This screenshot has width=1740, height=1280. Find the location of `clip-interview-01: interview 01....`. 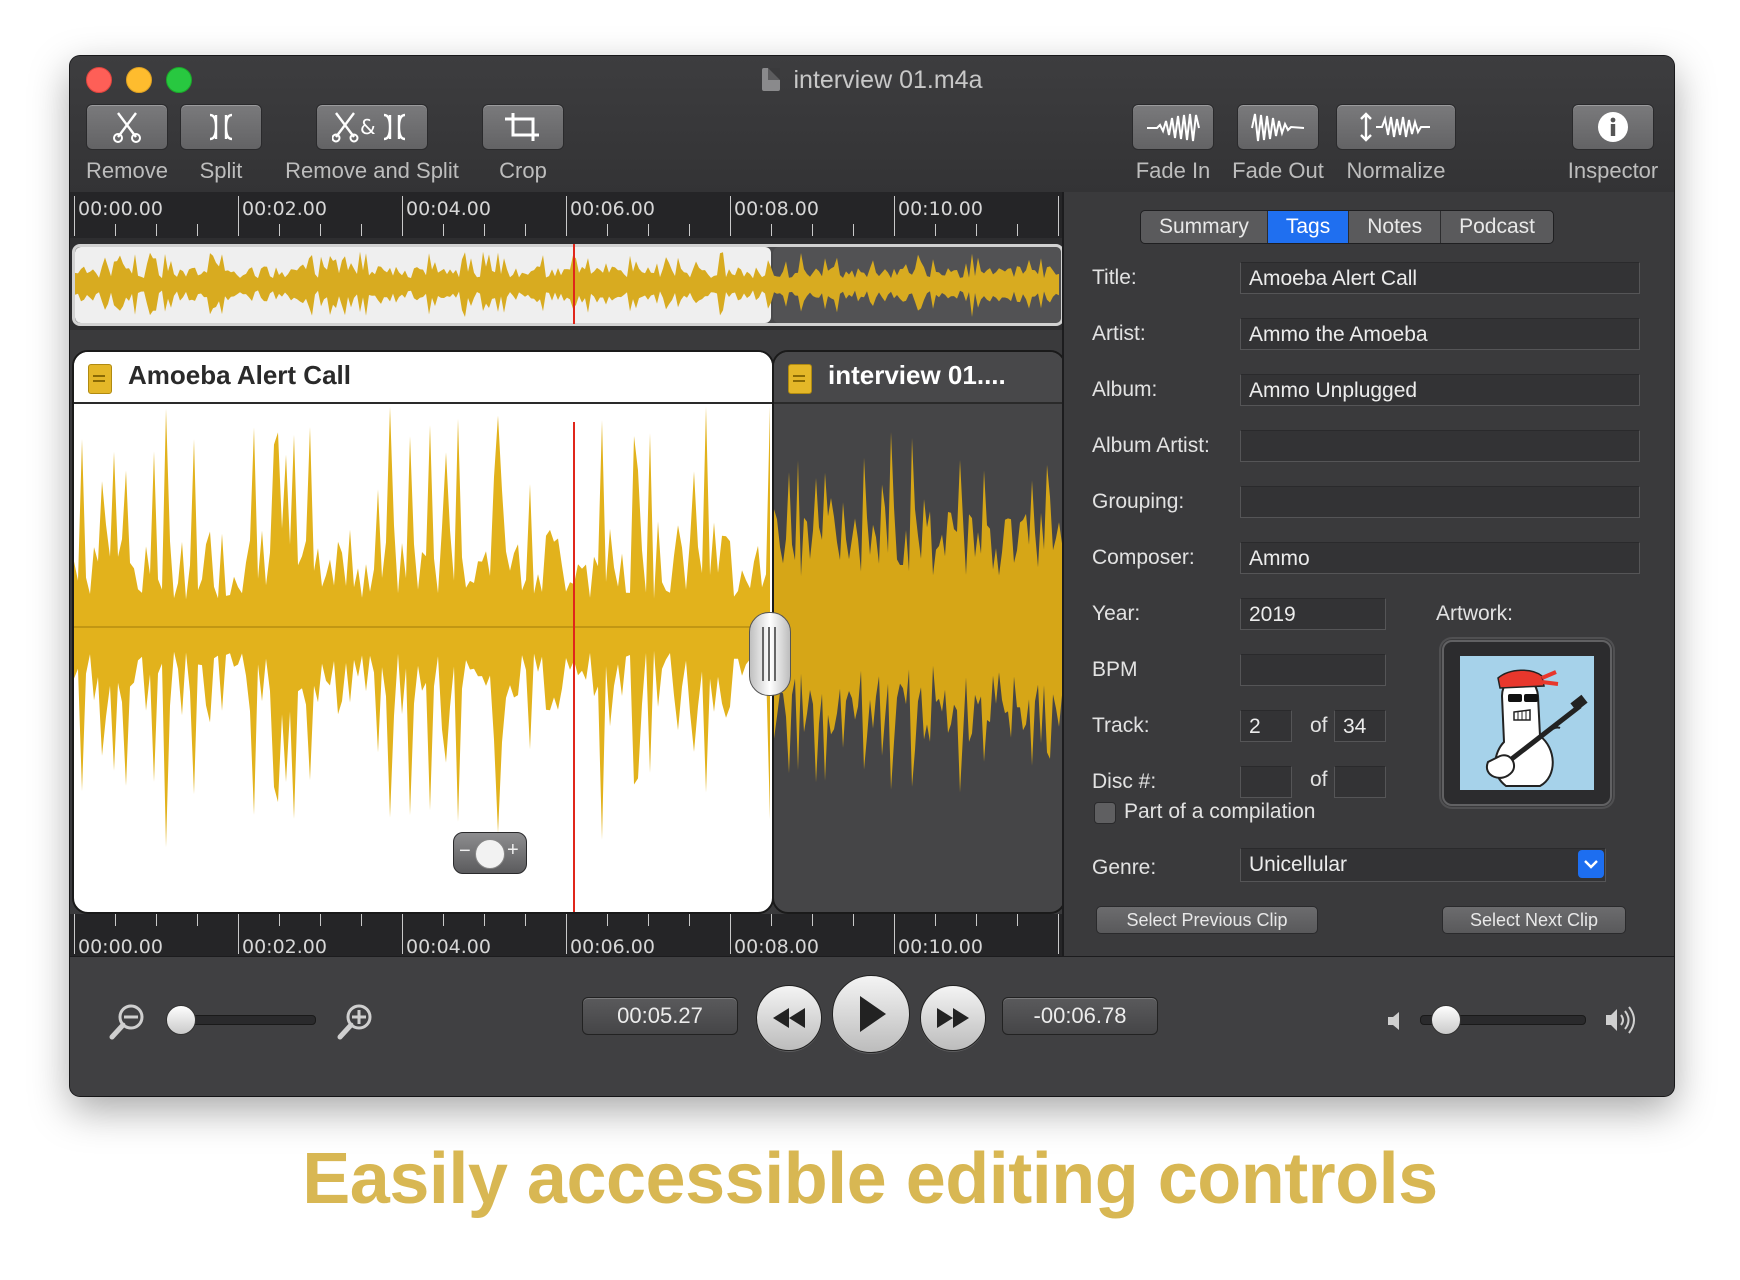

clip-interview-01: interview 01.... is located at coordinates (919, 632).